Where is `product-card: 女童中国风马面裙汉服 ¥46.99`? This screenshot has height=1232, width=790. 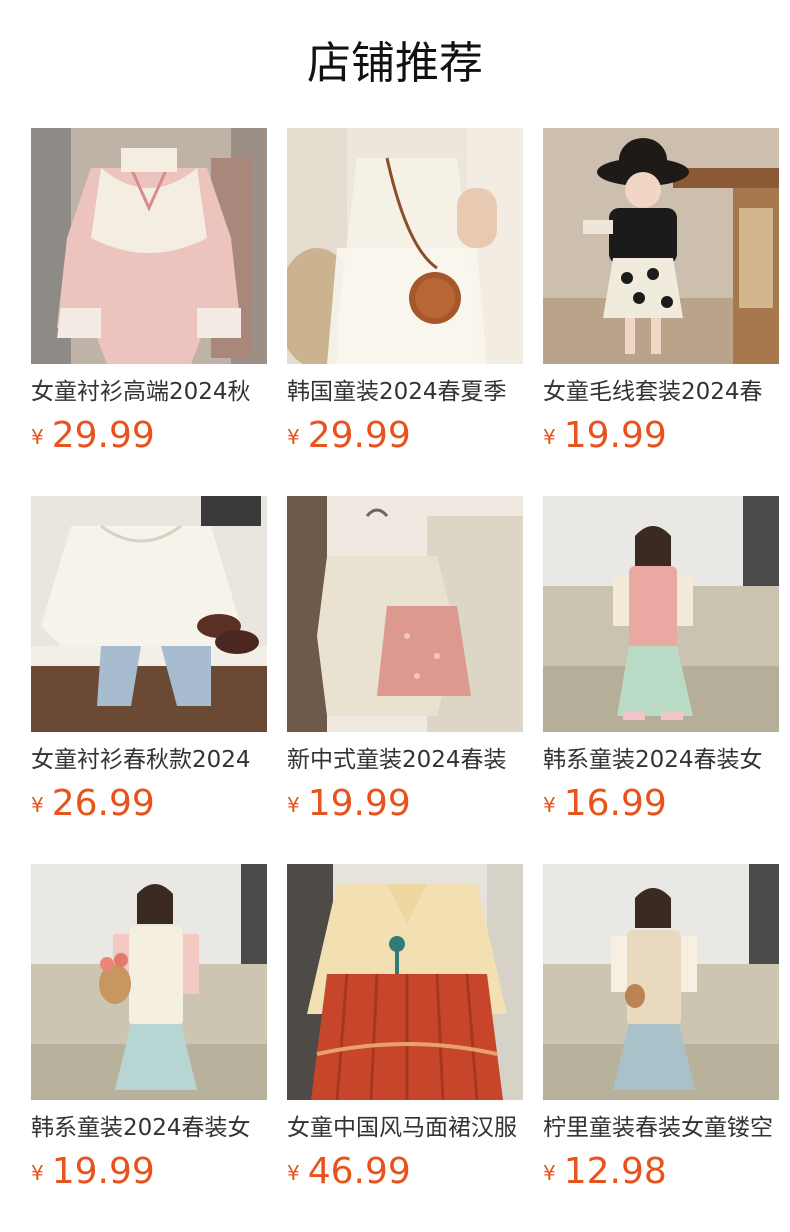 product-card: 女童中国风马面裙汉服 ¥46.99 is located at coordinates (405, 1034).